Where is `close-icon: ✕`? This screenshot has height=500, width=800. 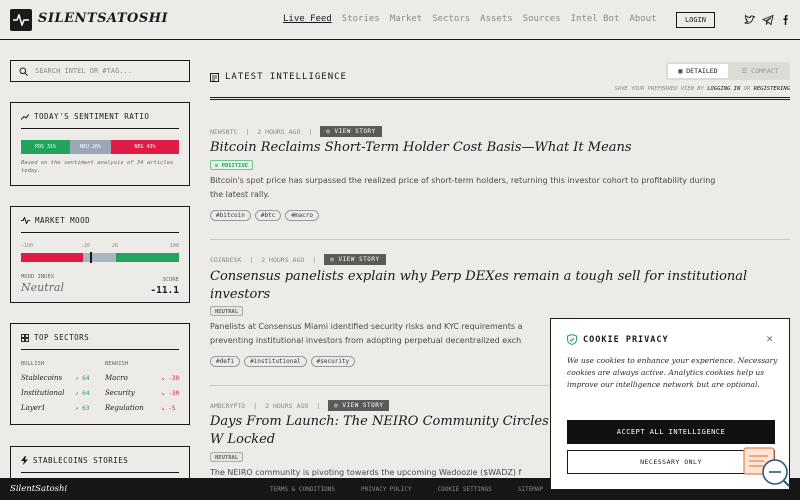 close-icon: ✕ is located at coordinates (769, 338).